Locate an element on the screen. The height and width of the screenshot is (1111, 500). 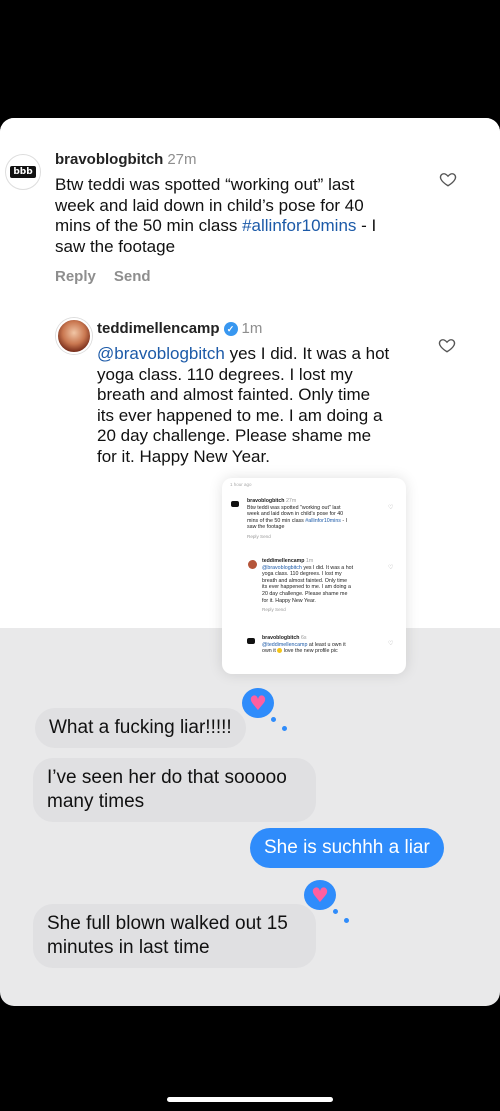
comment-time: 1m is located at coordinates (252, 328).